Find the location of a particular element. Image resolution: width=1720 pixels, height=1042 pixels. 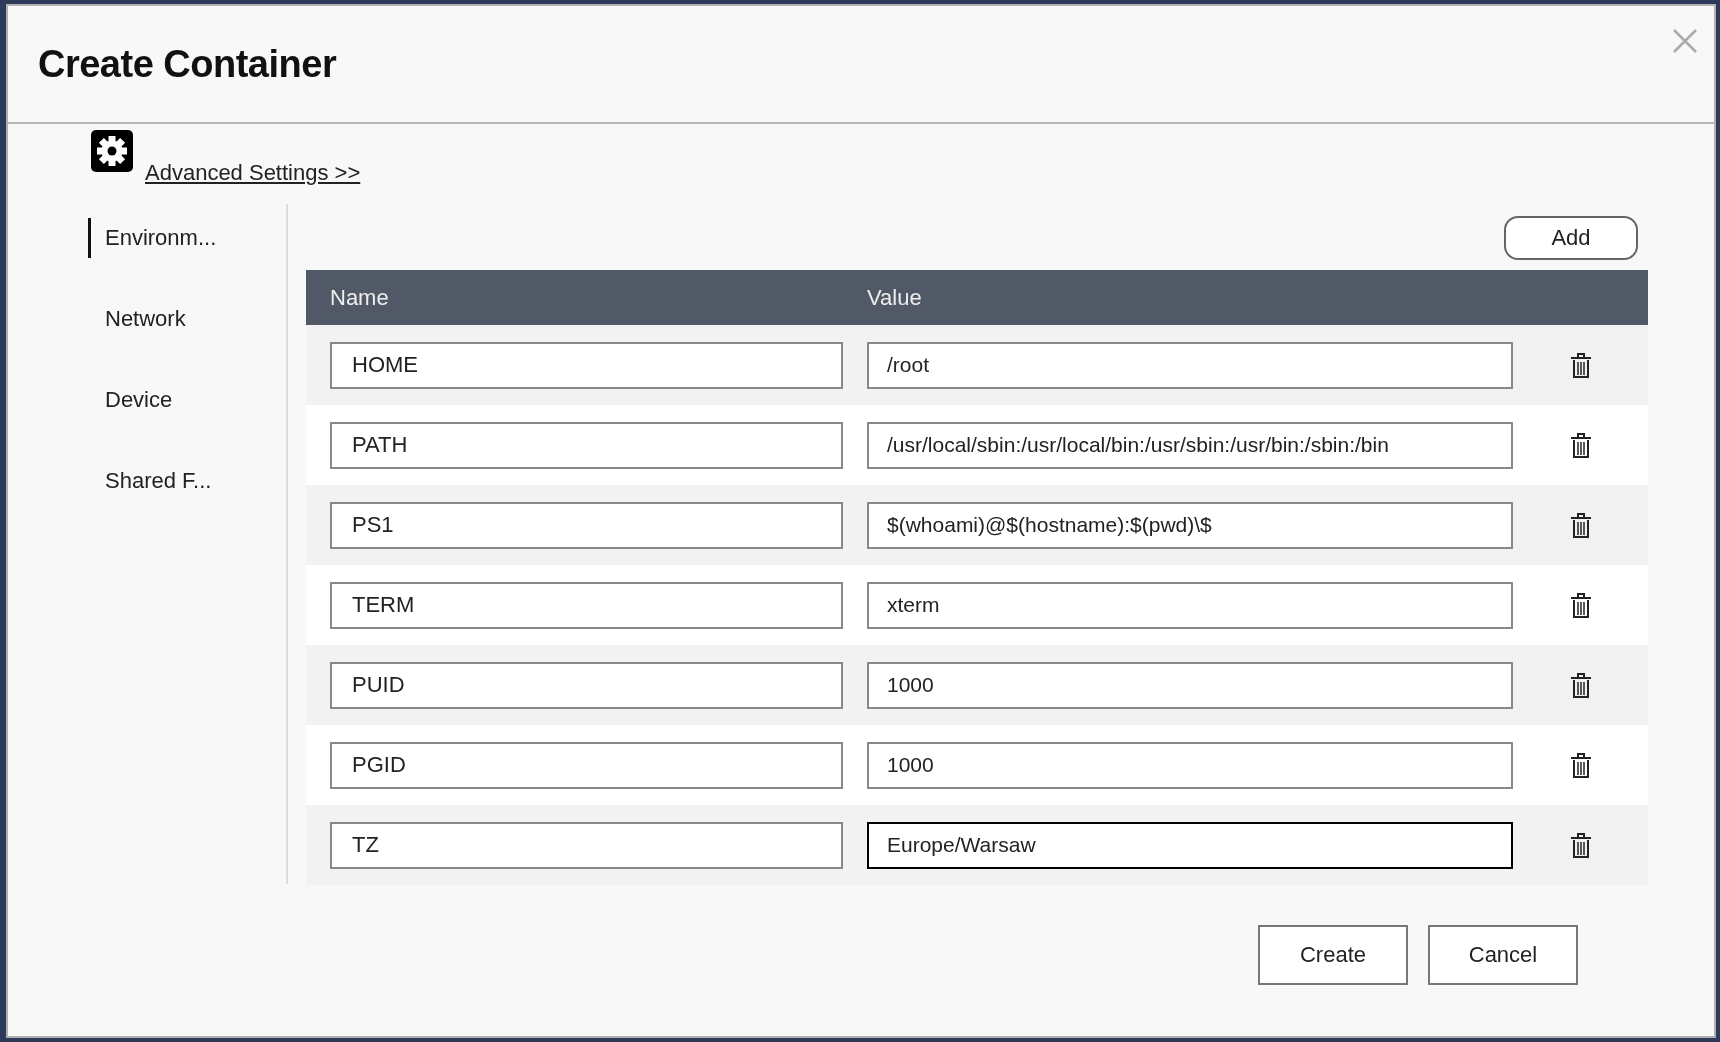

name-field: PUID is located at coordinates (586, 685).